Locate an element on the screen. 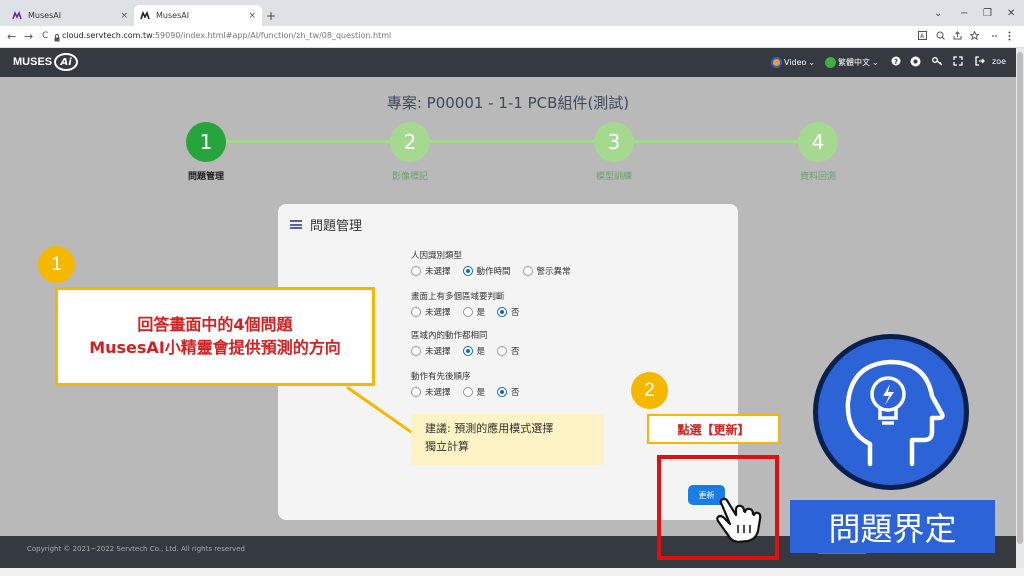  new-tab-button: + is located at coordinates (271, 16).